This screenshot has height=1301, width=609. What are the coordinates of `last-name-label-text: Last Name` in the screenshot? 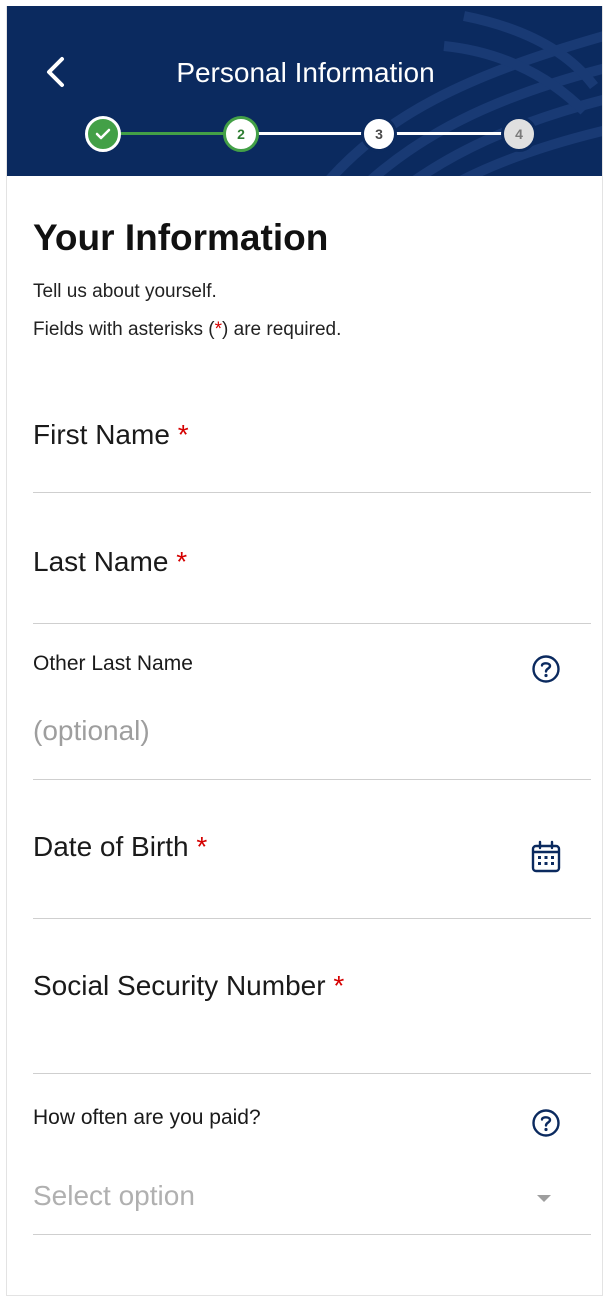 It's located at (101, 561).